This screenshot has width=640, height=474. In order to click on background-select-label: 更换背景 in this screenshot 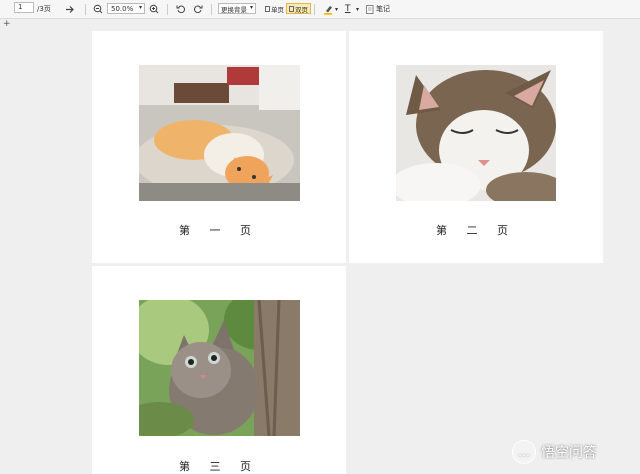, I will do `click(234, 9)`.